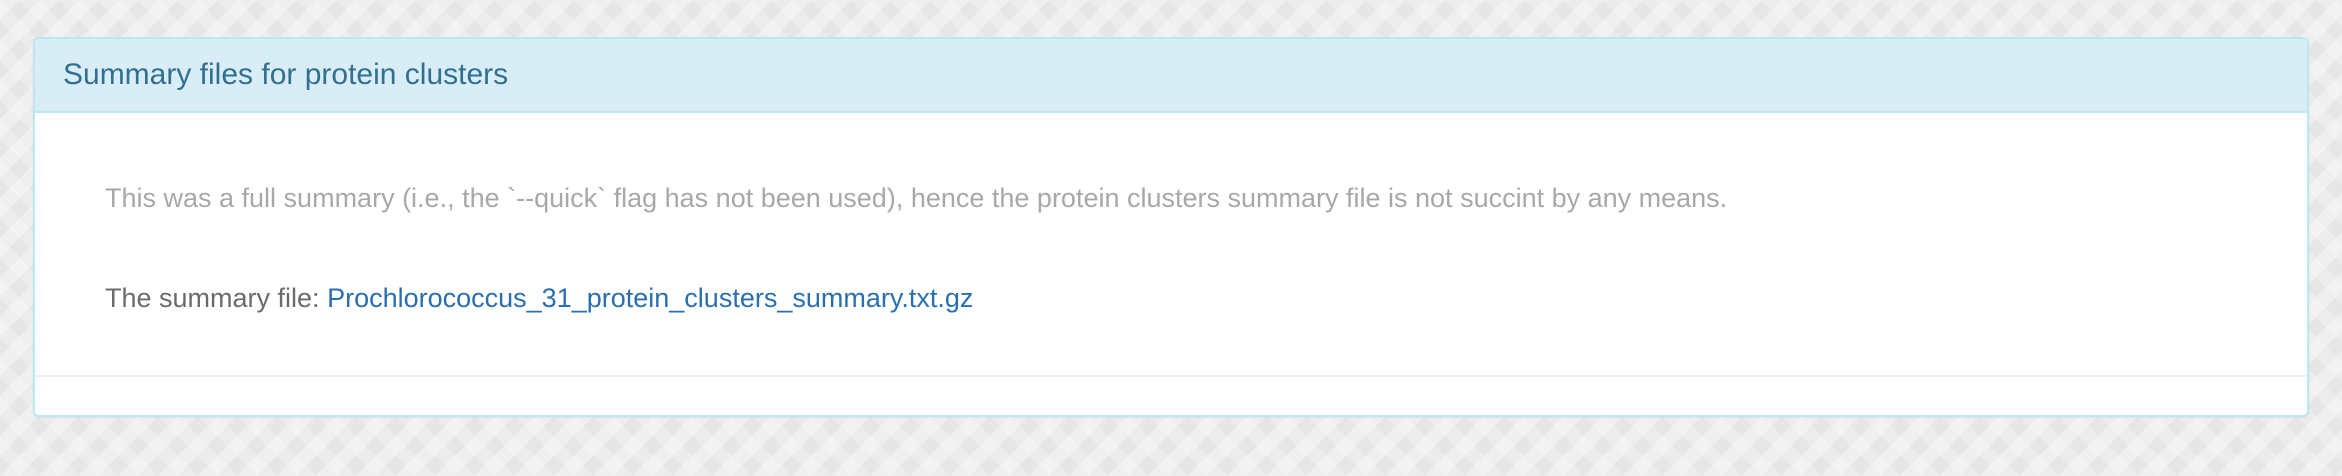 This screenshot has width=2342, height=476. What do you see at coordinates (286, 74) in the screenshot?
I see `panel-title: Summary files for protein clusters` at bounding box center [286, 74].